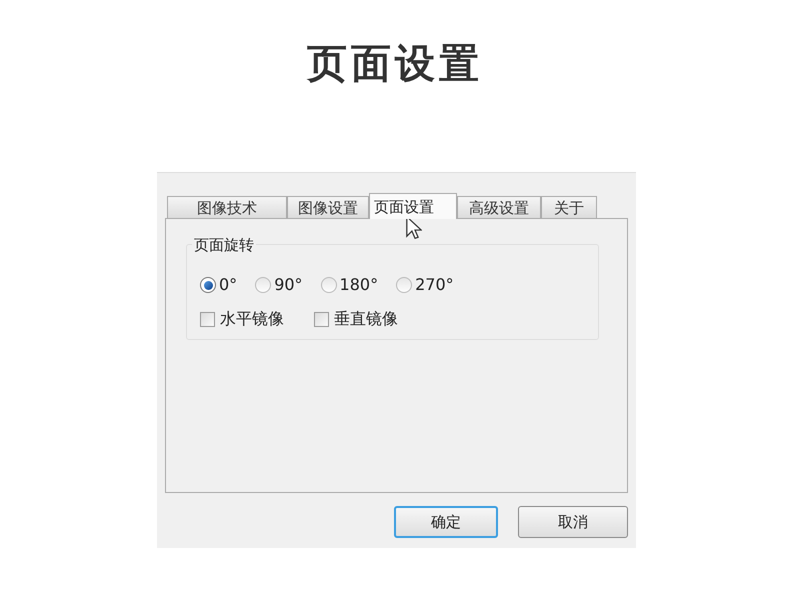 The height and width of the screenshot is (603, 790). Describe the element at coordinates (425, 285) in the screenshot. I see `radio-option: 270°` at that location.